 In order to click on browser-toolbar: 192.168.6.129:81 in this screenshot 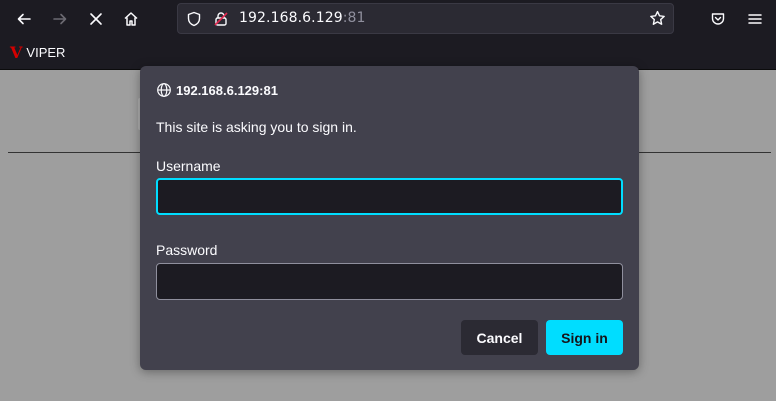, I will do `click(388, 19)`.